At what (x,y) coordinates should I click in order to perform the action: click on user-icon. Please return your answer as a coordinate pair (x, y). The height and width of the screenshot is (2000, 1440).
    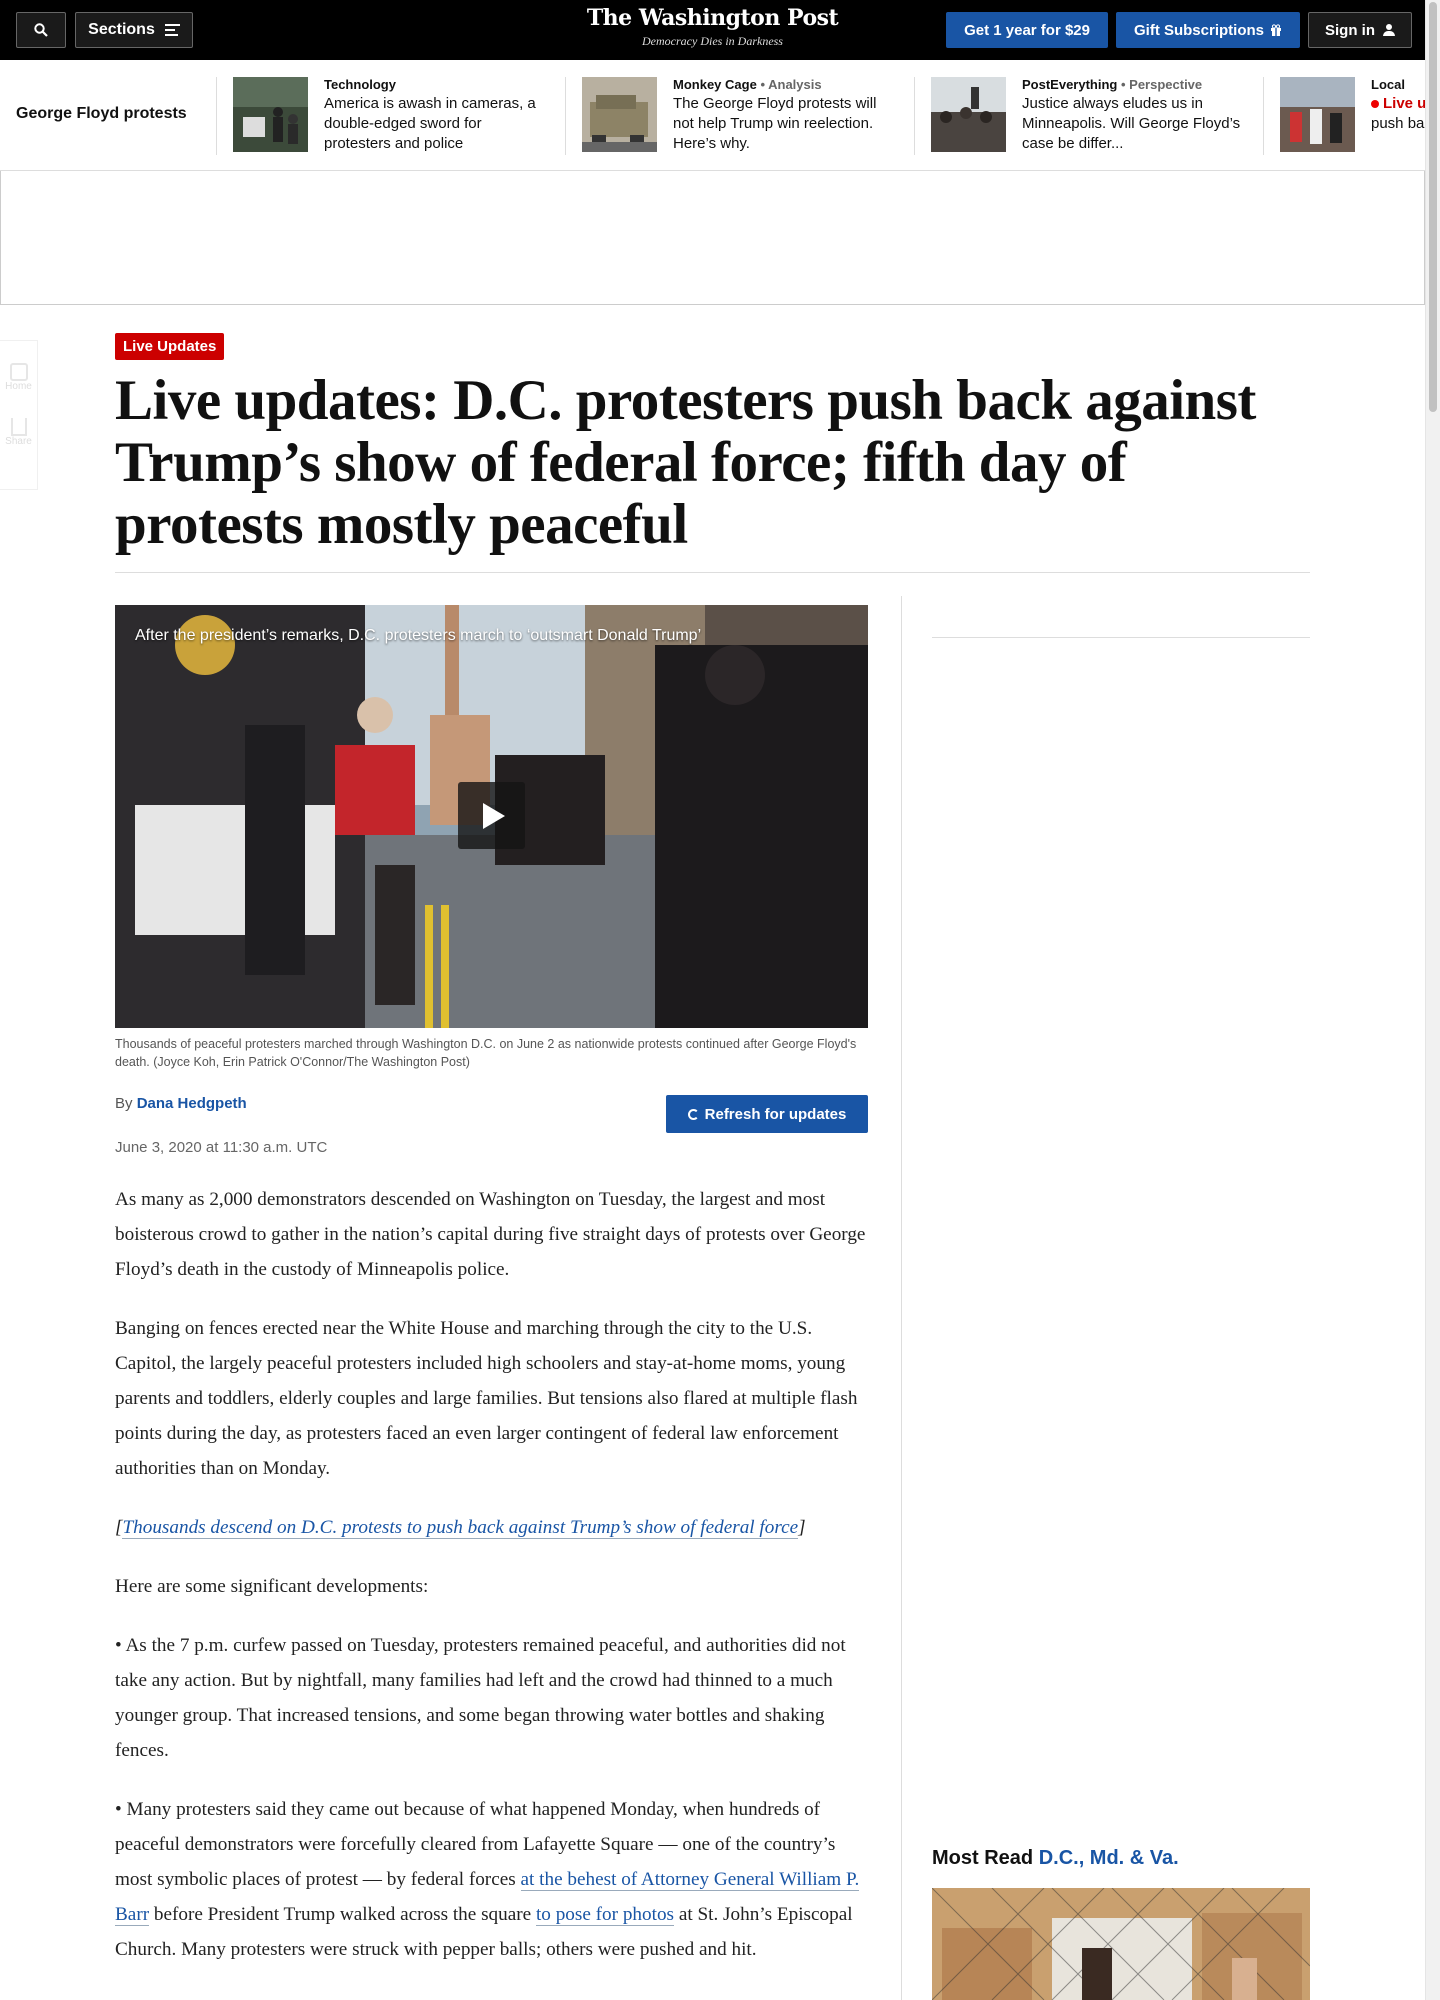
    Looking at the image, I should click on (1389, 30).